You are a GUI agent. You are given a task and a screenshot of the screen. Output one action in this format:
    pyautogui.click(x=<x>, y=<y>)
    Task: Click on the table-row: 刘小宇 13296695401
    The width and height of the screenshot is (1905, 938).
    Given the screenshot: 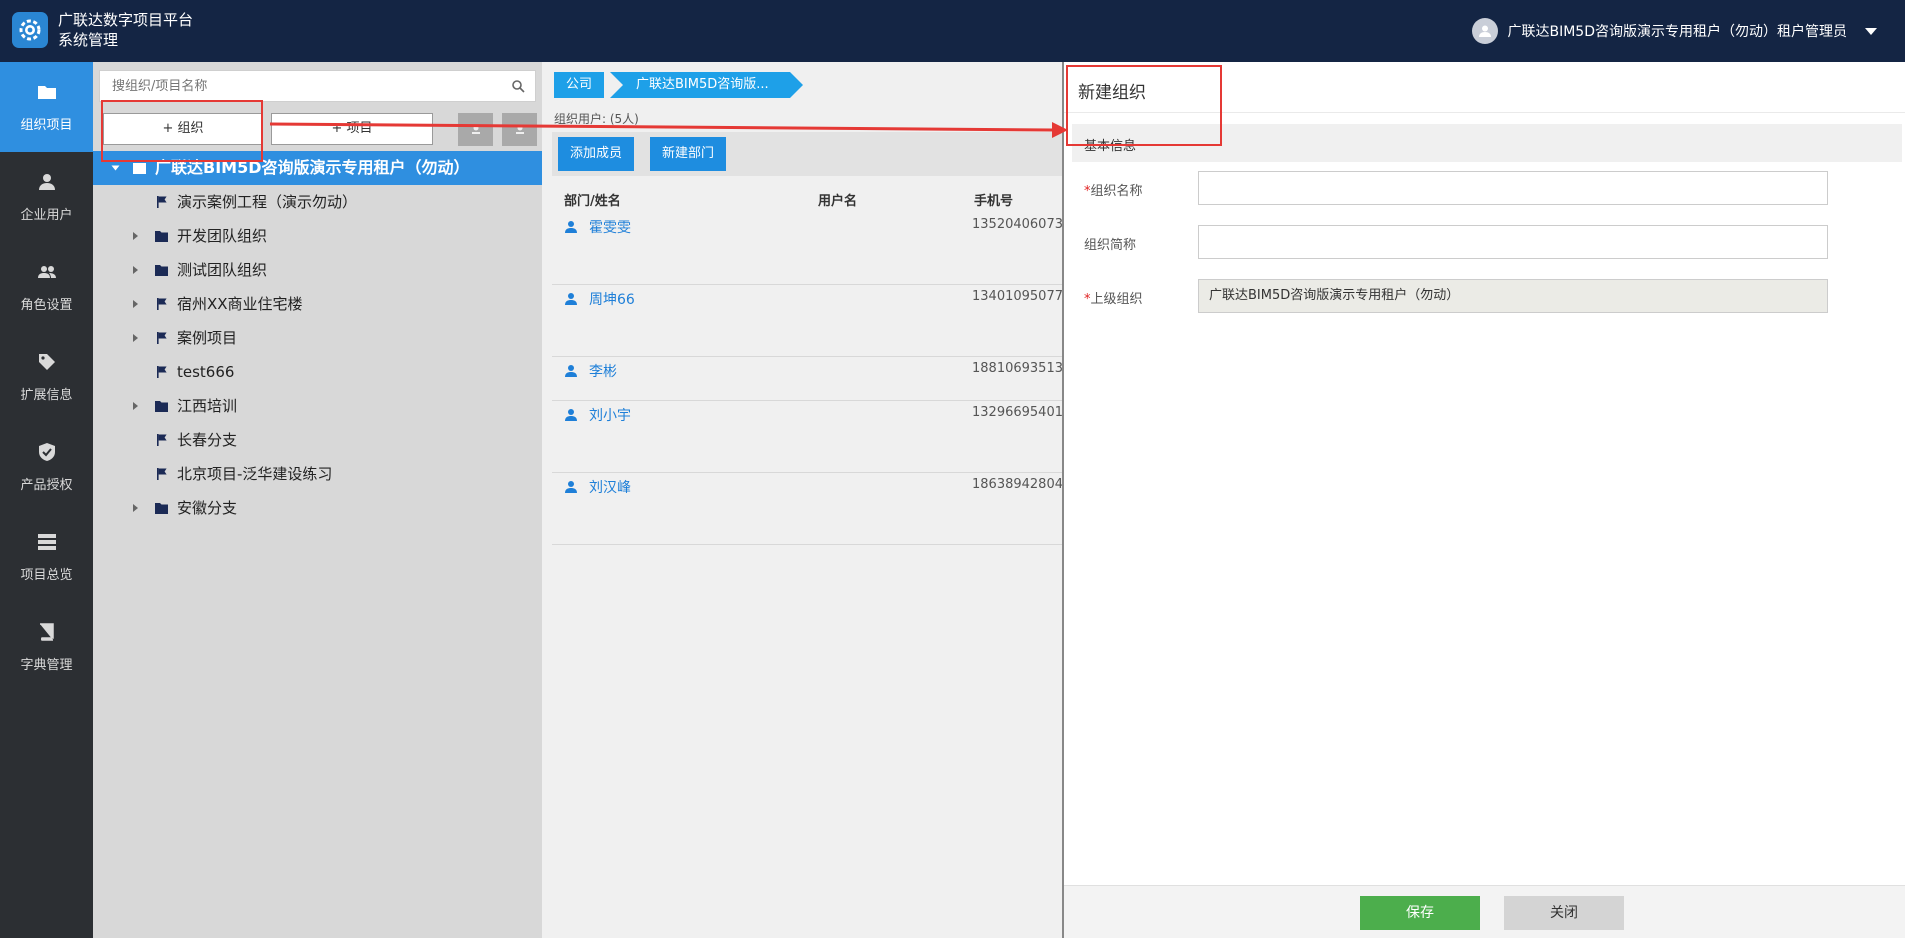 What is the action you would take?
    pyautogui.click(x=807, y=436)
    